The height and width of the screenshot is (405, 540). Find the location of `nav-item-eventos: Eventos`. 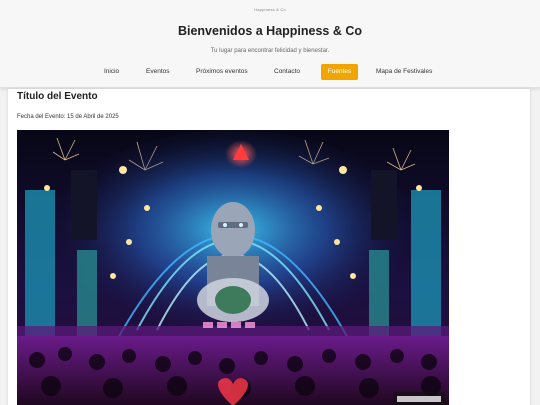

nav-item-eventos: Eventos is located at coordinates (158, 72).